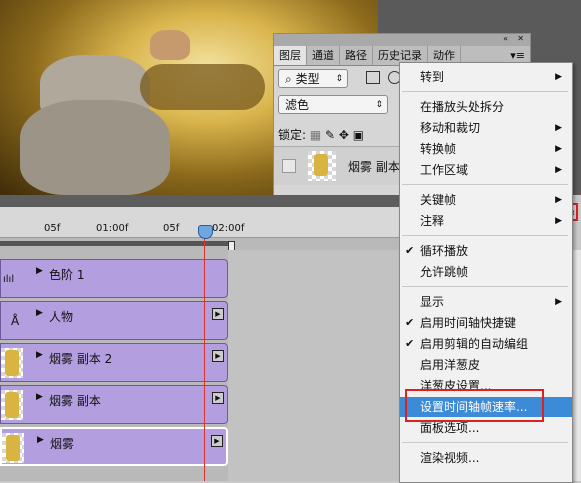  Describe the element at coordinates (332, 135) in the screenshot. I see `lock-brush-icon: ✎` at that location.